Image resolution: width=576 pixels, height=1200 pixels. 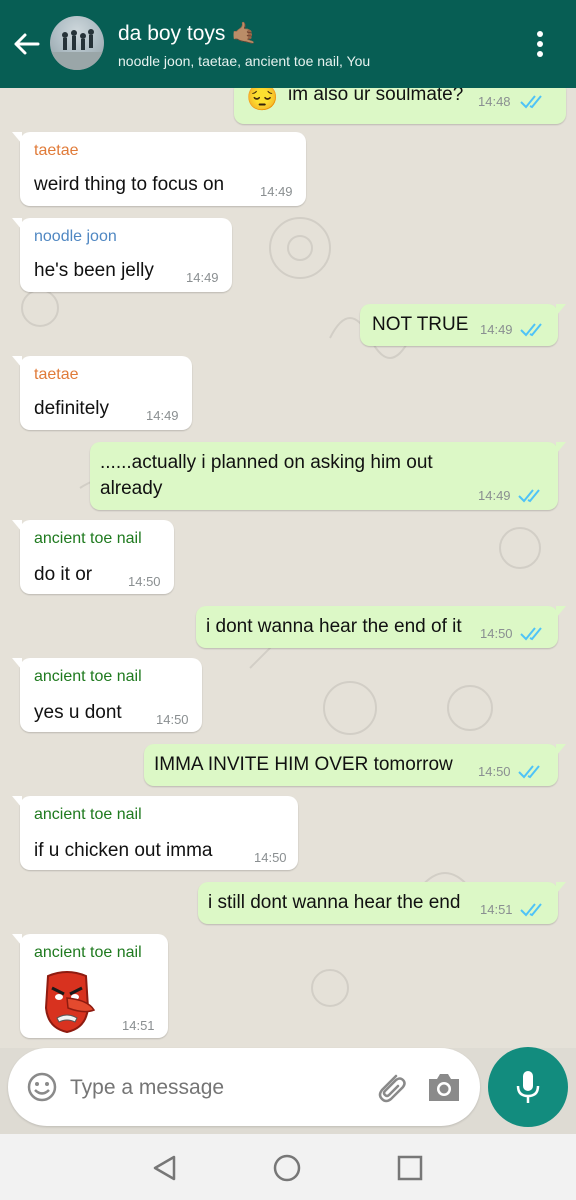 I want to click on message-text: im also ur soulmate?, so click(x=376, y=96).